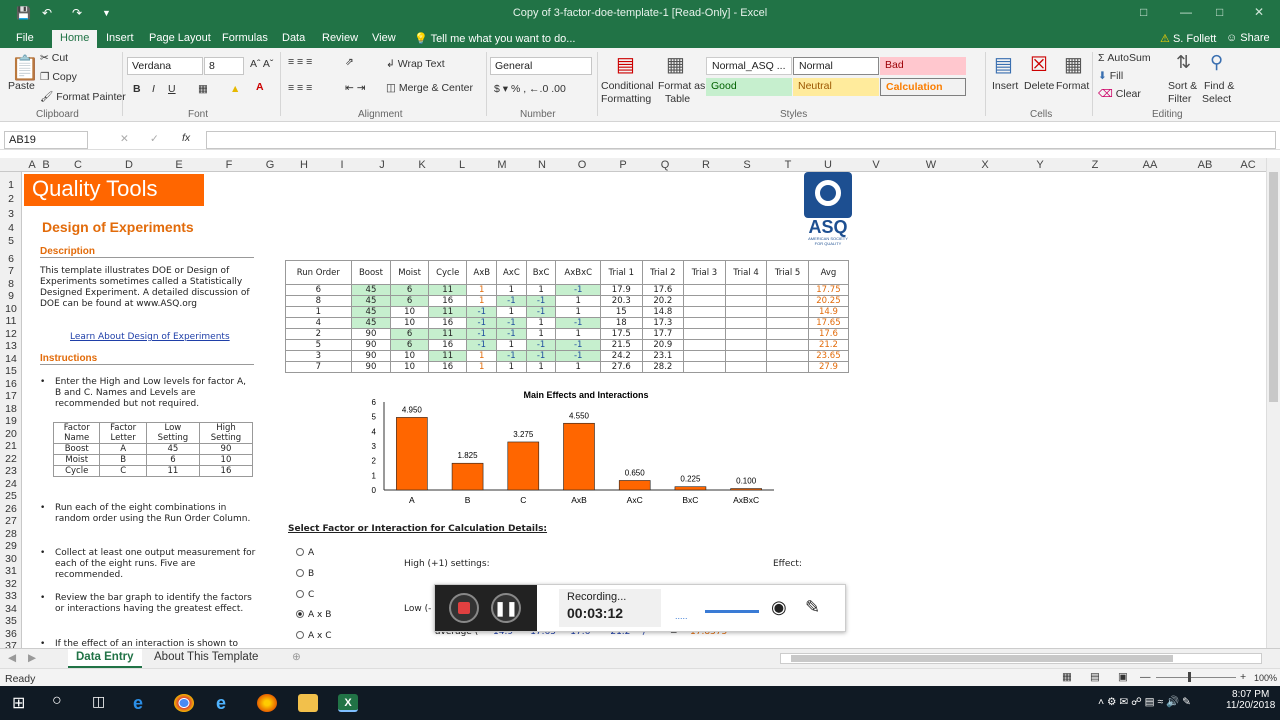 The width and height of the screenshot is (1280, 720). Describe the element at coordinates (83, 96) in the screenshot. I see `format-painter-button: 🖌 Format Painter` at that location.